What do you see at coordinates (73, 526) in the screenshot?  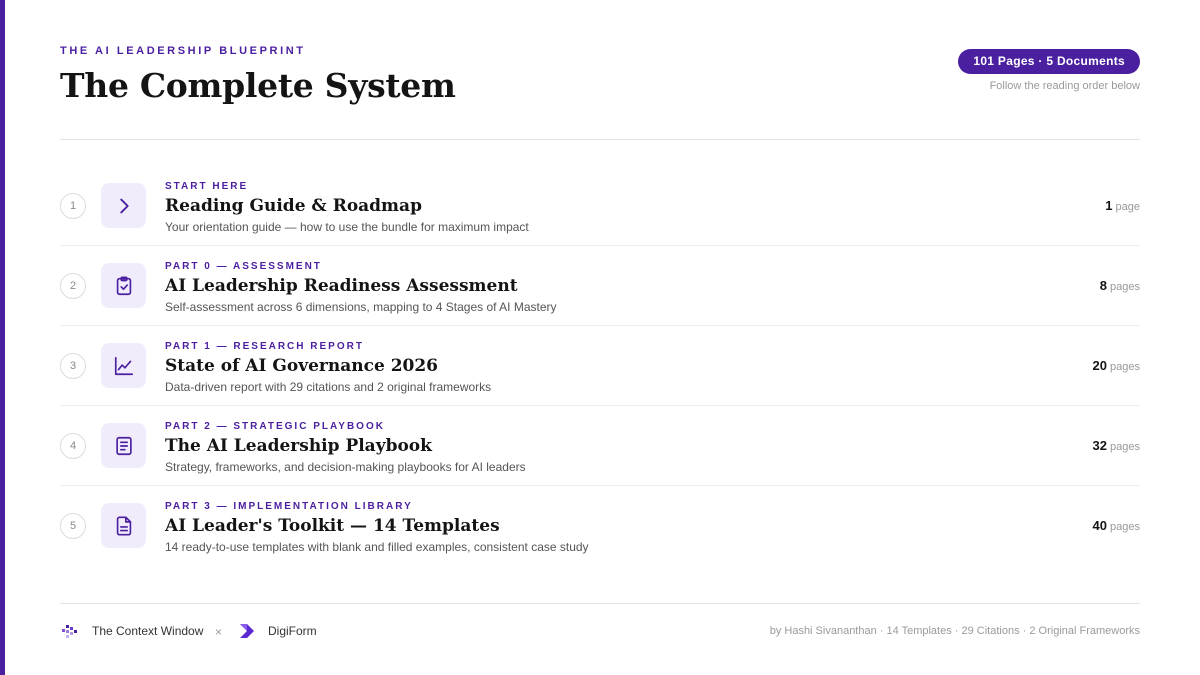 I see `step-number: 5` at bounding box center [73, 526].